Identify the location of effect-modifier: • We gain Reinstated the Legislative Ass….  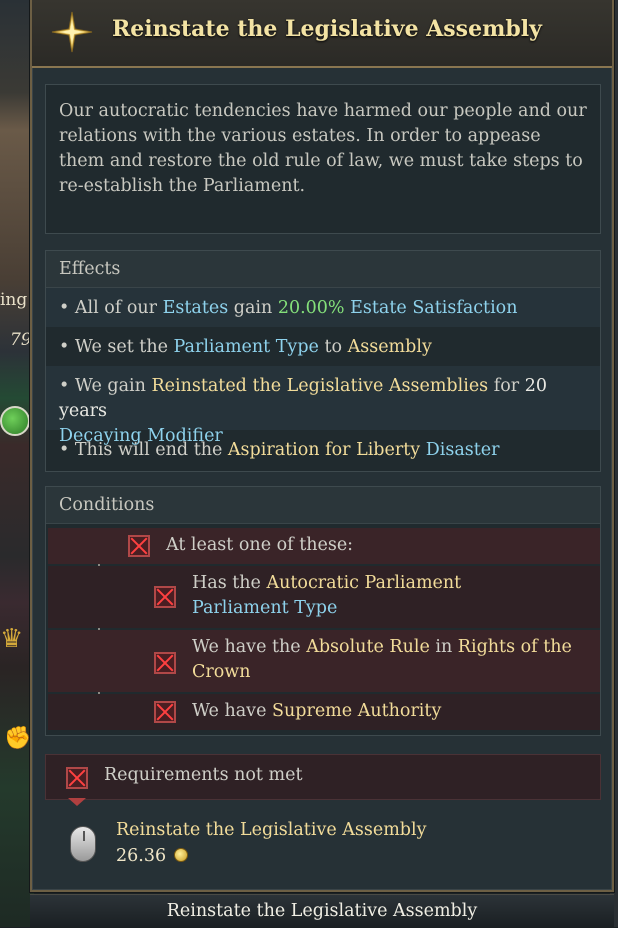
(323, 406).